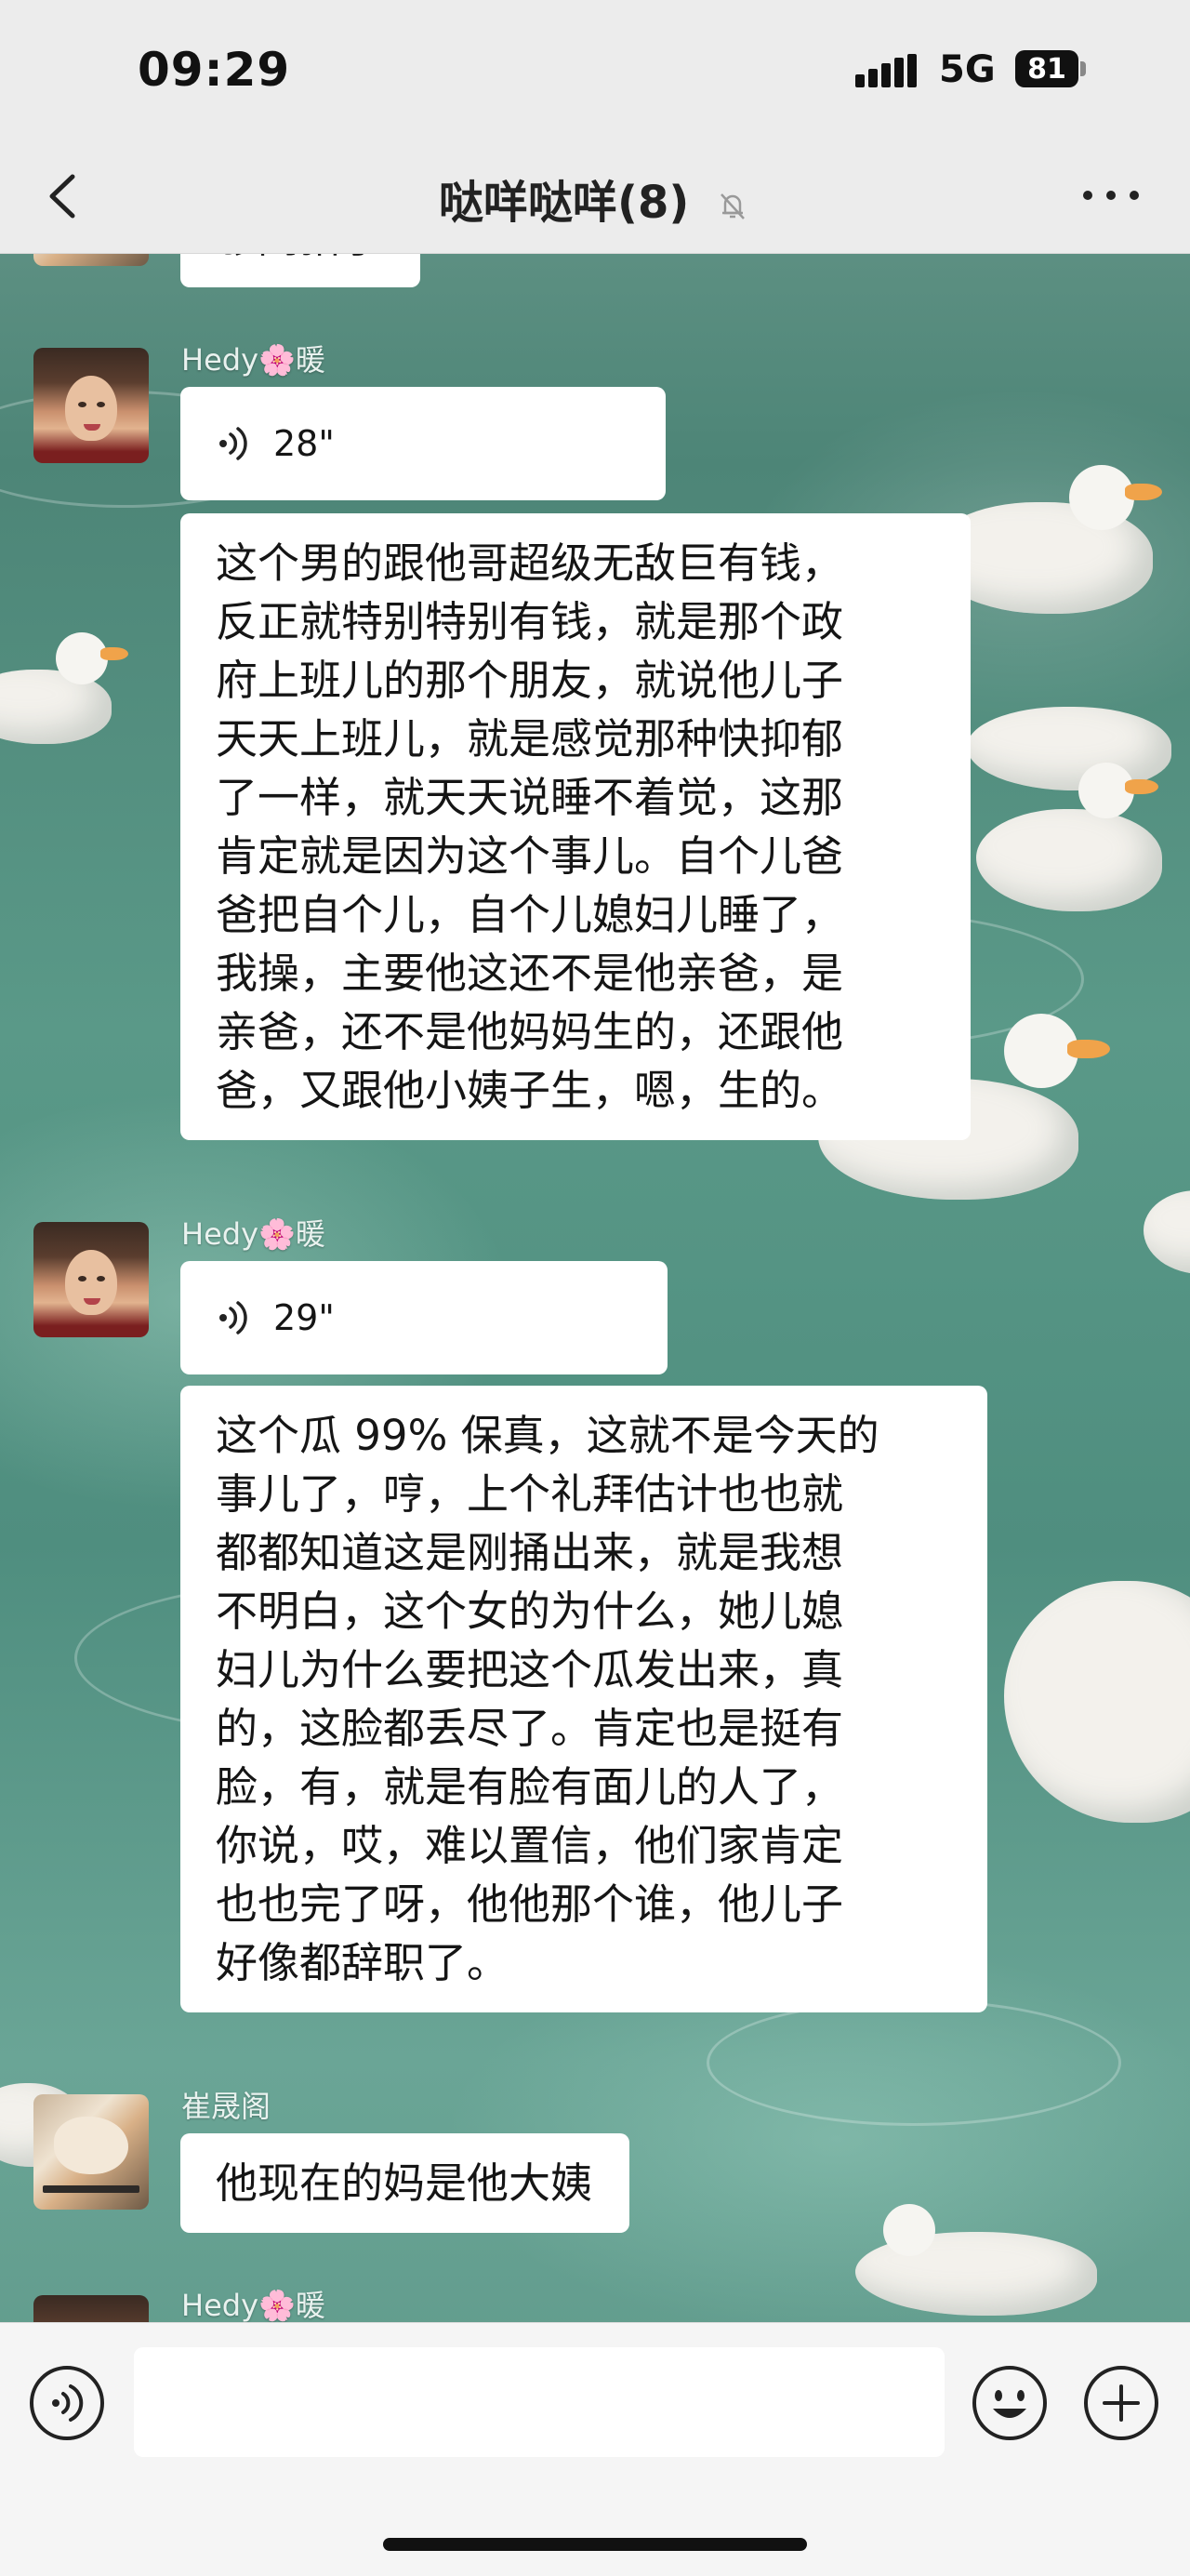 The width and height of the screenshot is (1190, 2576). I want to click on status-time: 09:29, so click(214, 70).